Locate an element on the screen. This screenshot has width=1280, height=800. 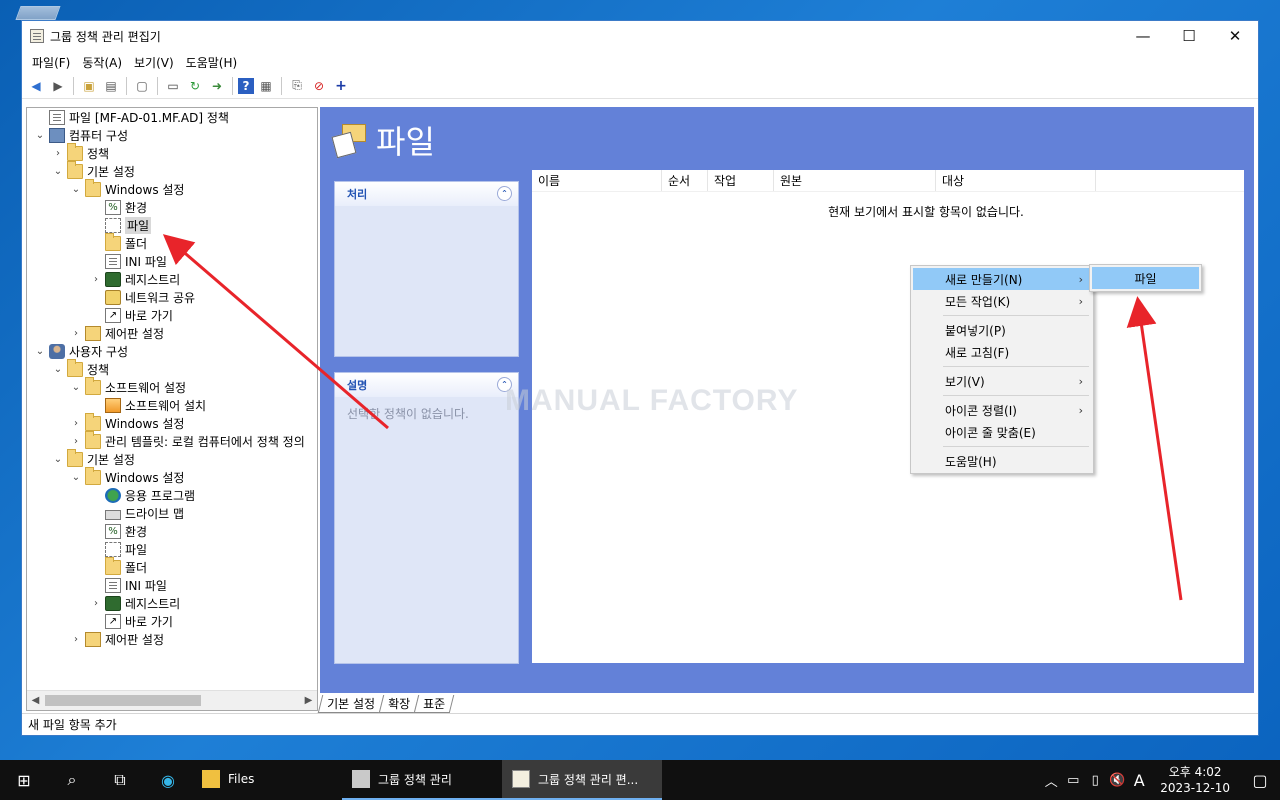
battery-icon: ▭ is located at coordinates (1073, 780).